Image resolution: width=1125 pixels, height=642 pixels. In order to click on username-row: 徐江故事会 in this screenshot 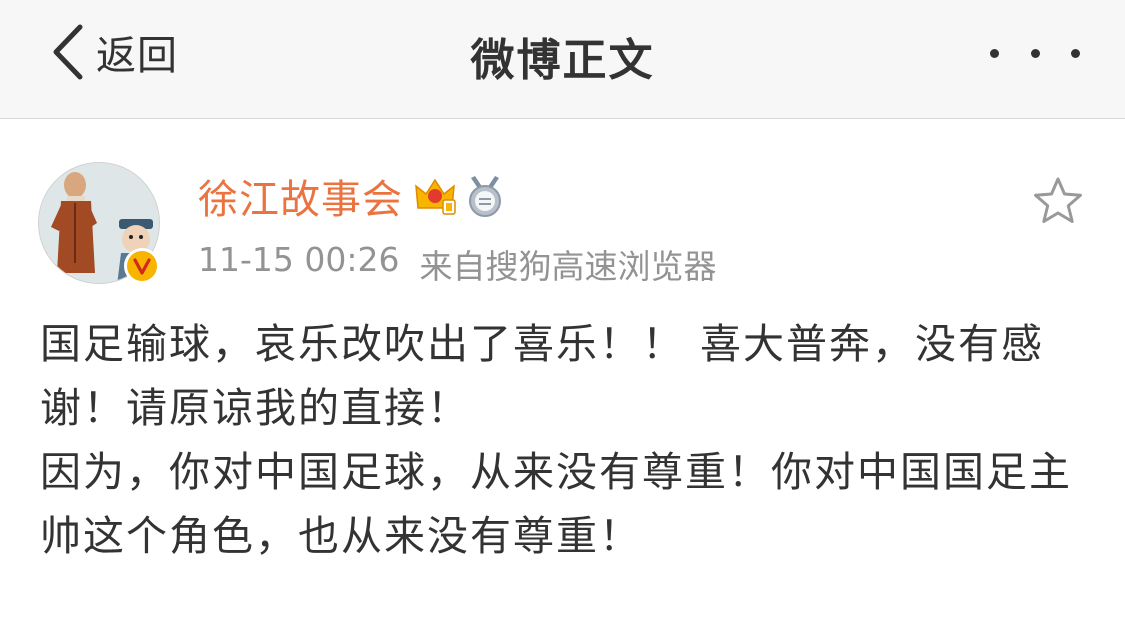, I will do `click(351, 196)`.